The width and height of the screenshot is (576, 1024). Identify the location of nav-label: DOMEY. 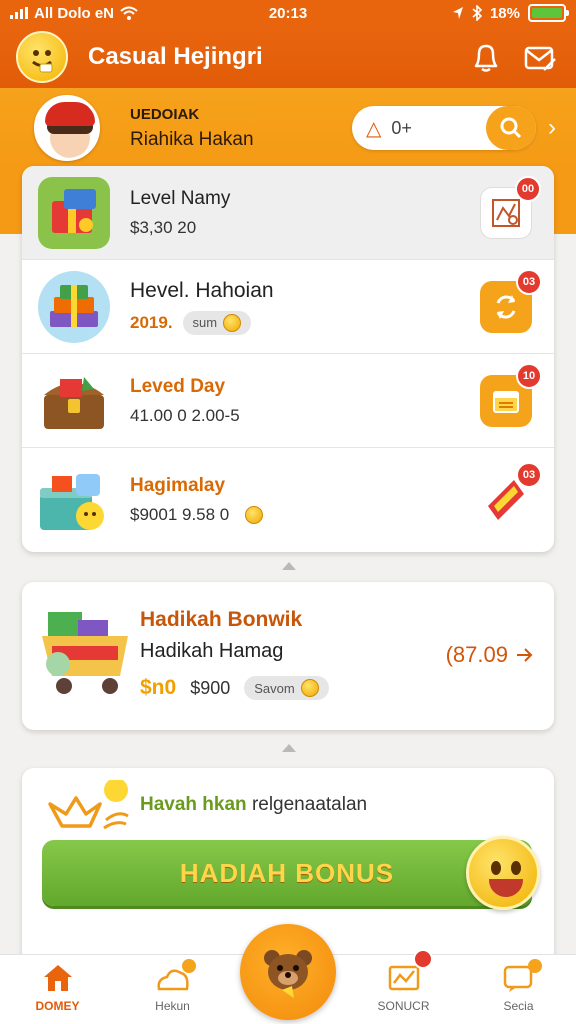
(57, 1006).